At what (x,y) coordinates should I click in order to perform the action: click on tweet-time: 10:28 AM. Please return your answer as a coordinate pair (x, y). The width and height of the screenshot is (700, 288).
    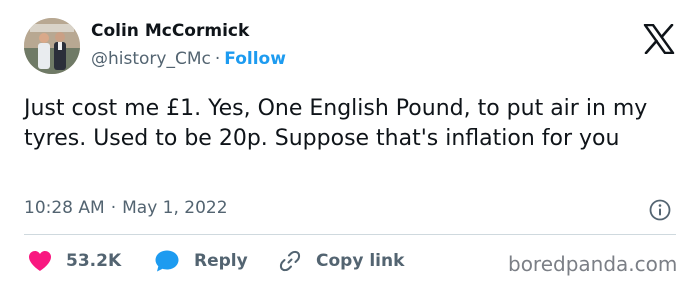
    Looking at the image, I should click on (64, 208).